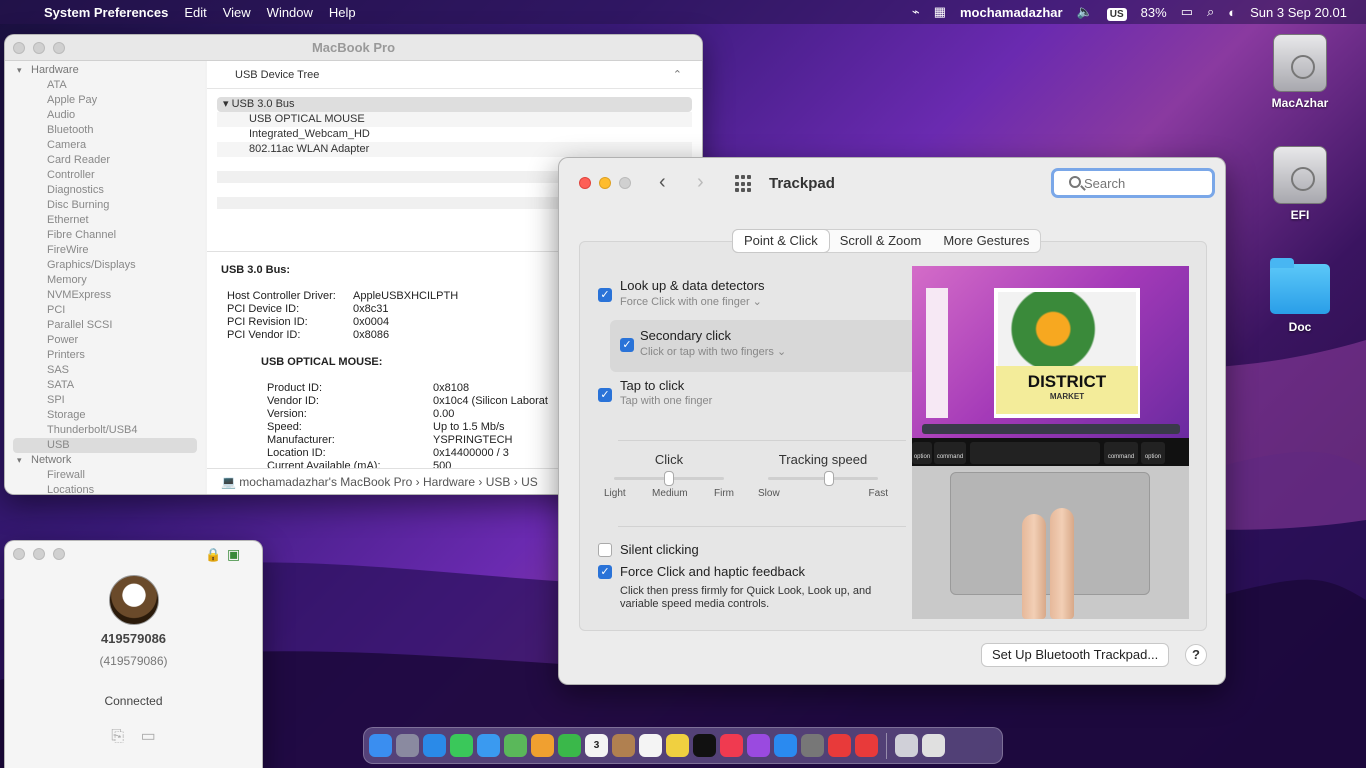 This screenshot has height=768, width=1366. What do you see at coordinates (605, 395) in the screenshot?
I see `tap-to-click-checkbox: ✓` at bounding box center [605, 395].